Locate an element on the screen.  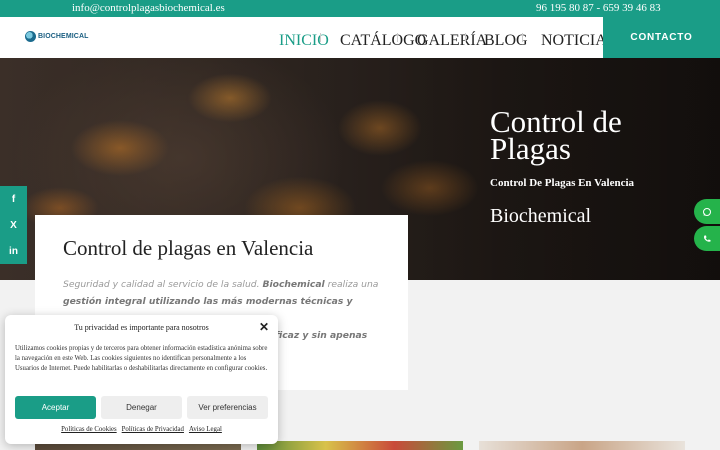
logo-mark-icon is located at coordinates (30, 36).